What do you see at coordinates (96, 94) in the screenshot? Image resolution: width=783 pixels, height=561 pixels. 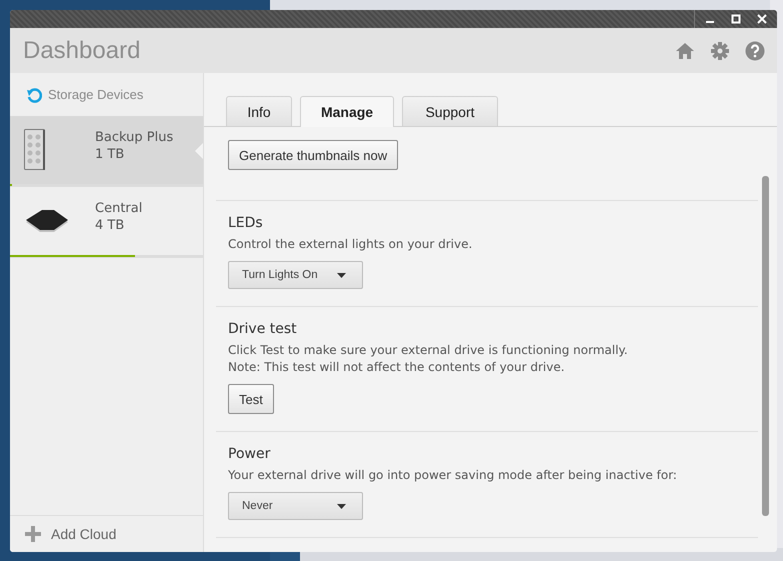 I see `section-title: Storage Devices` at bounding box center [96, 94].